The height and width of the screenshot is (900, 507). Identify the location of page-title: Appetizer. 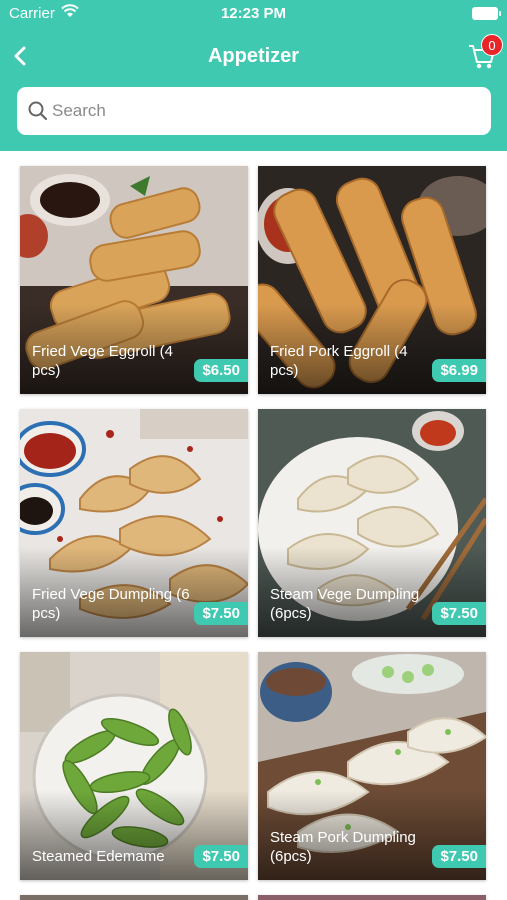
(253, 56).